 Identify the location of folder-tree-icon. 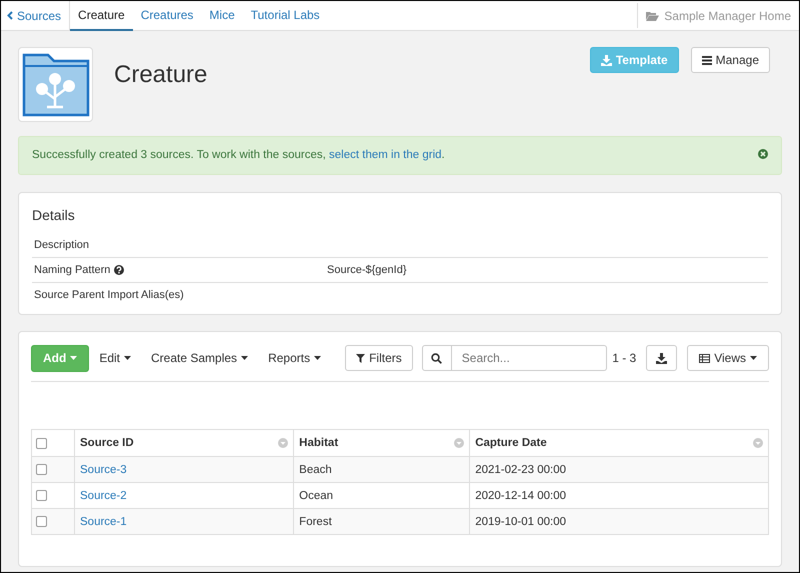
(56, 84).